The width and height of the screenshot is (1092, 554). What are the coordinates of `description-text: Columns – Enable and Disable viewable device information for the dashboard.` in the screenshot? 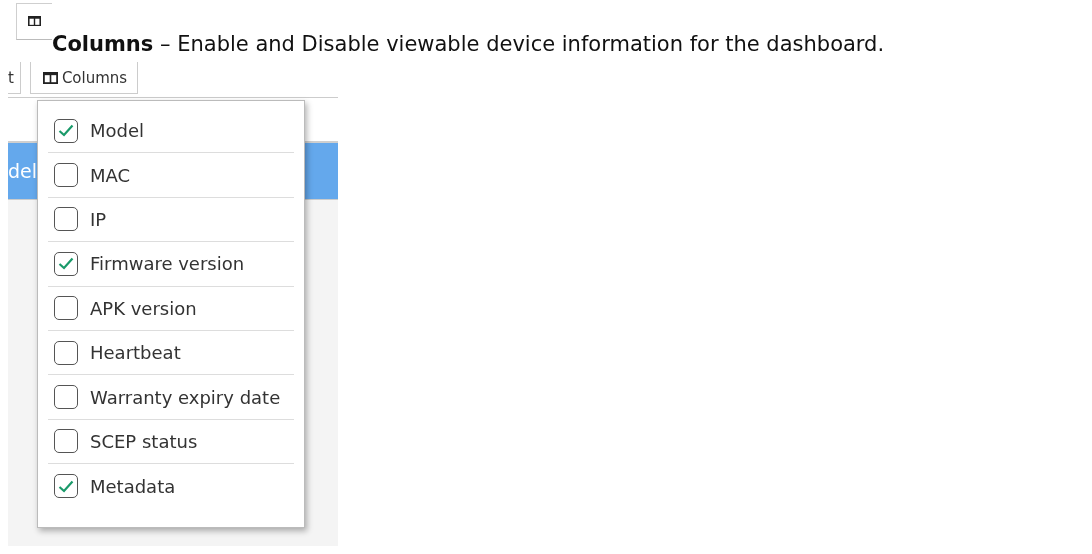 It's located at (469, 44).